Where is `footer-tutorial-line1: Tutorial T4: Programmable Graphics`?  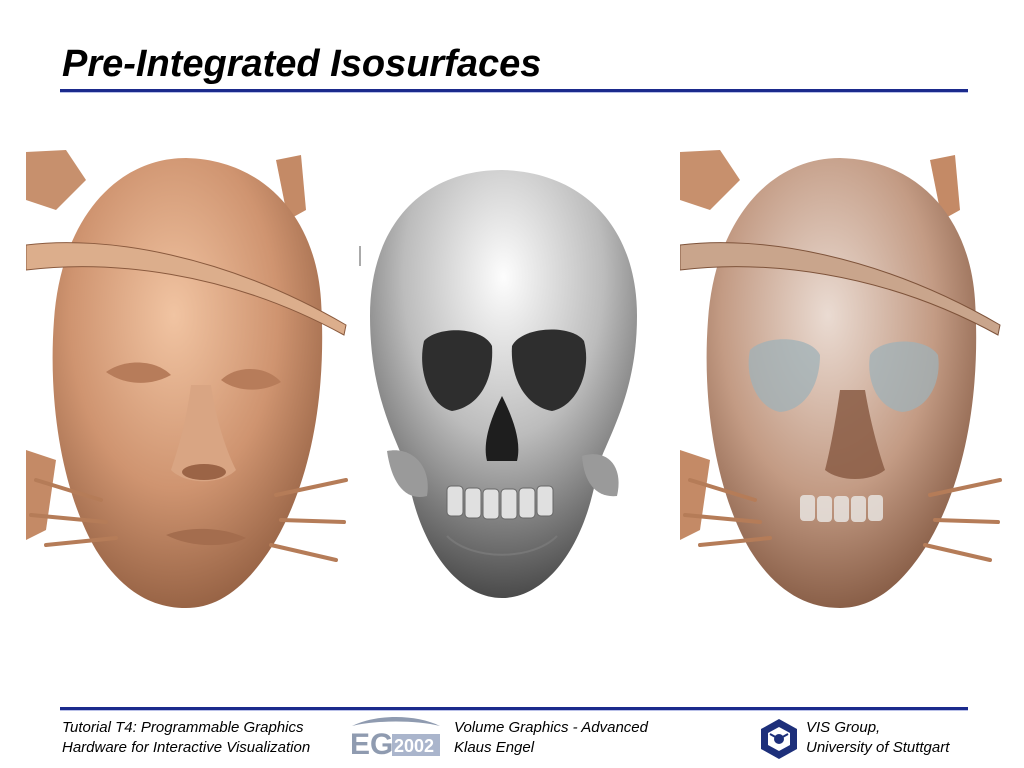 footer-tutorial-line1: Tutorial T4: Programmable Graphics is located at coordinates (183, 727).